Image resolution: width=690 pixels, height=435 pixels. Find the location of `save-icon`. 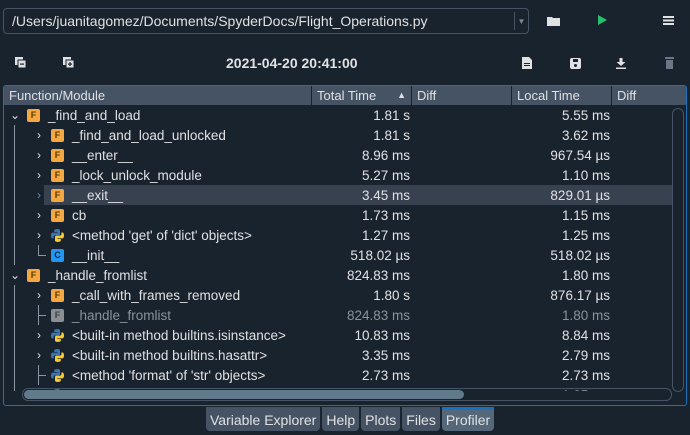

save-icon is located at coordinates (575, 63).